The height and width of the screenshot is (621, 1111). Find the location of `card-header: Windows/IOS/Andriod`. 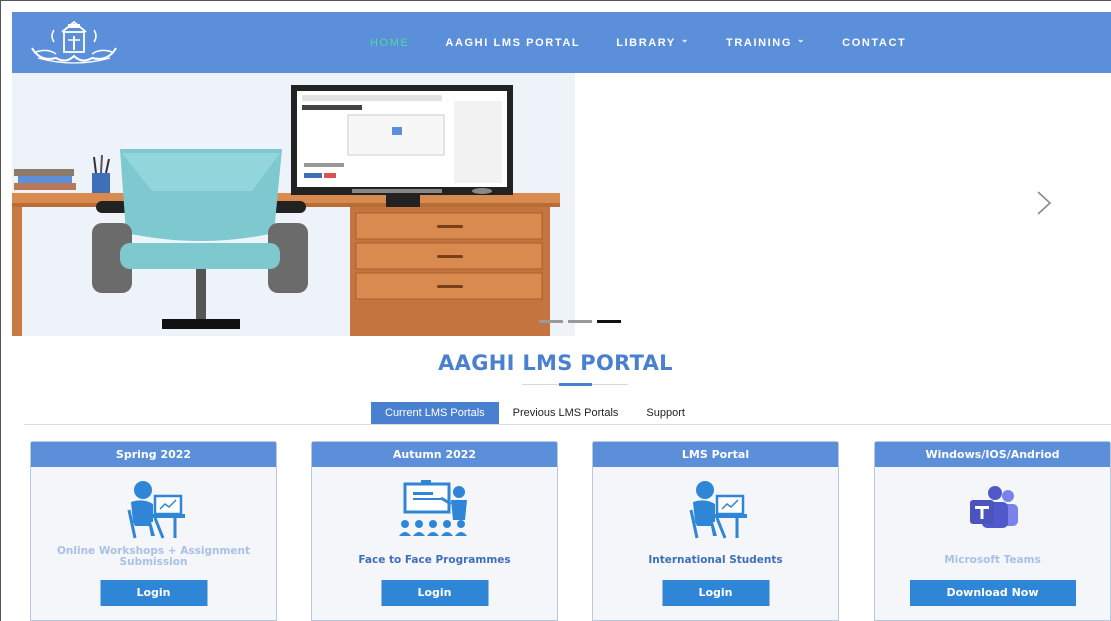

card-header: Windows/IOS/Andriod is located at coordinates (992, 454).